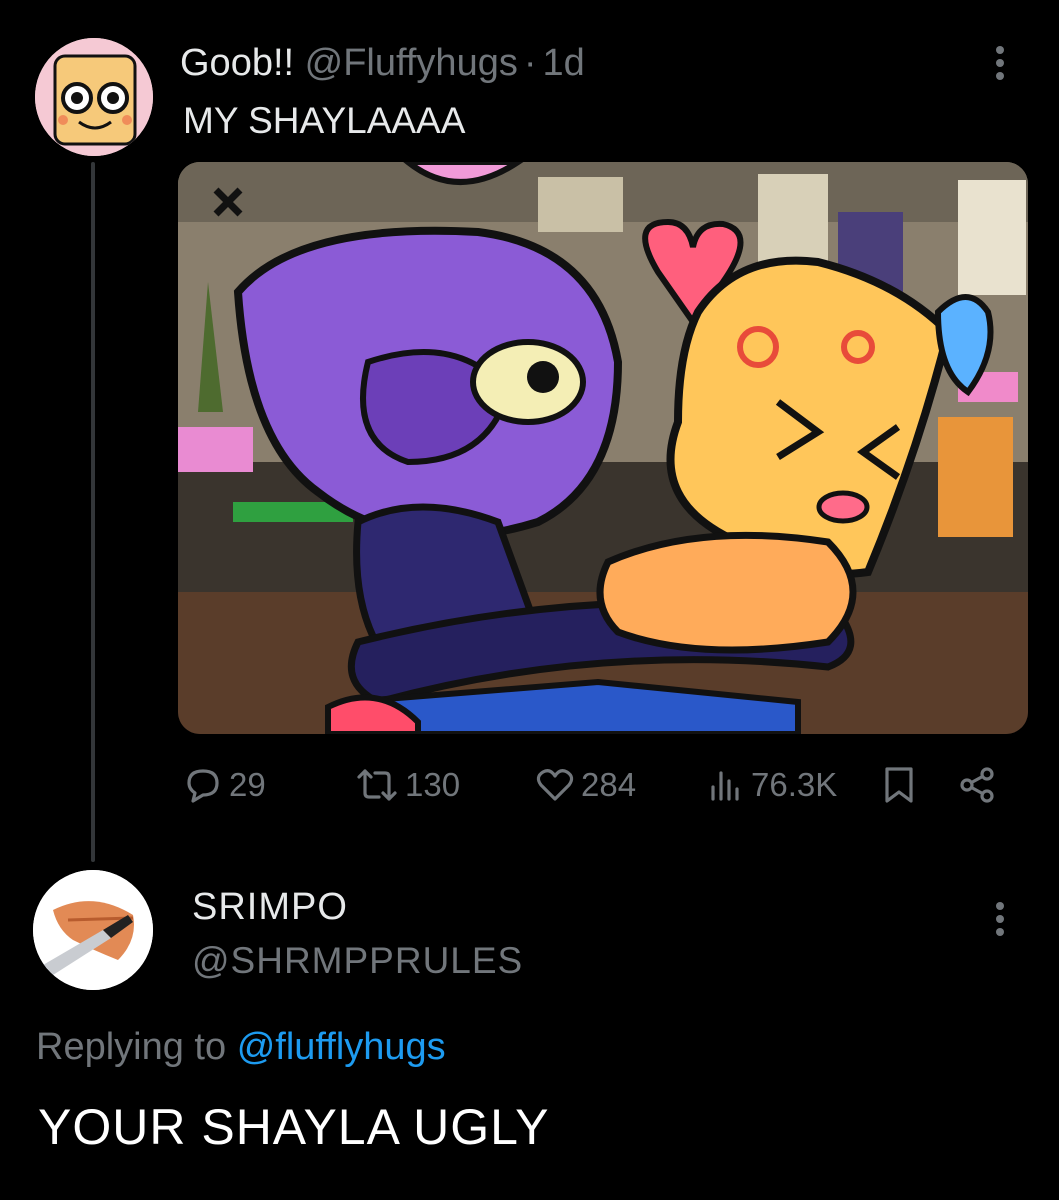 This screenshot has width=1059, height=1200. I want to click on post-action-bar: 29 130 284 76.3K, so click(593, 785).